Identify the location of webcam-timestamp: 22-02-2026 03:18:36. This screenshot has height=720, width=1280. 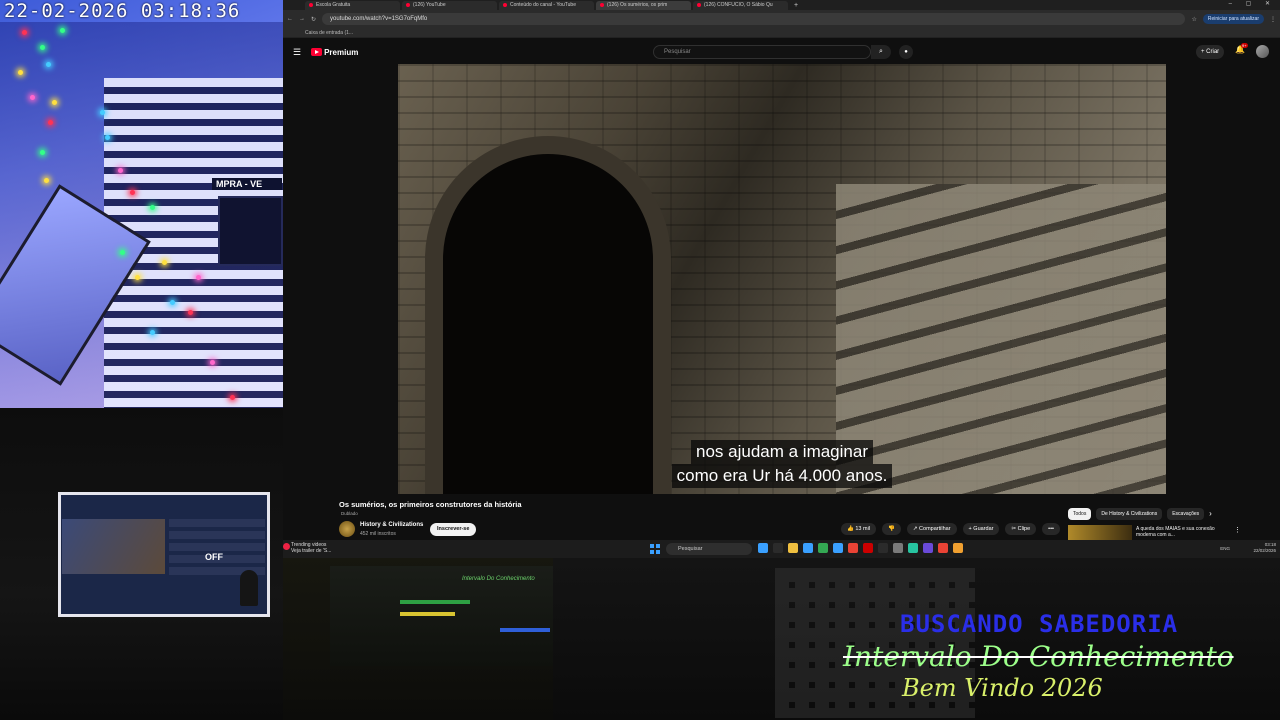
(122, 11).